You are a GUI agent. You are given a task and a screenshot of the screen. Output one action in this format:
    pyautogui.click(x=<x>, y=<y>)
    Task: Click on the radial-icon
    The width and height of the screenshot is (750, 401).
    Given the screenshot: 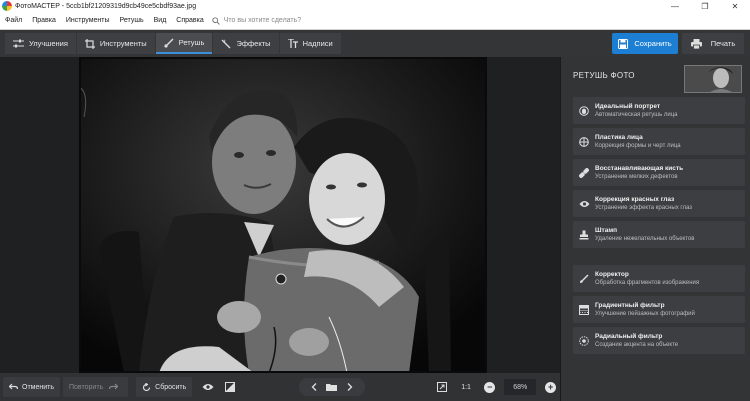 What is the action you would take?
    pyautogui.click(x=584, y=340)
    